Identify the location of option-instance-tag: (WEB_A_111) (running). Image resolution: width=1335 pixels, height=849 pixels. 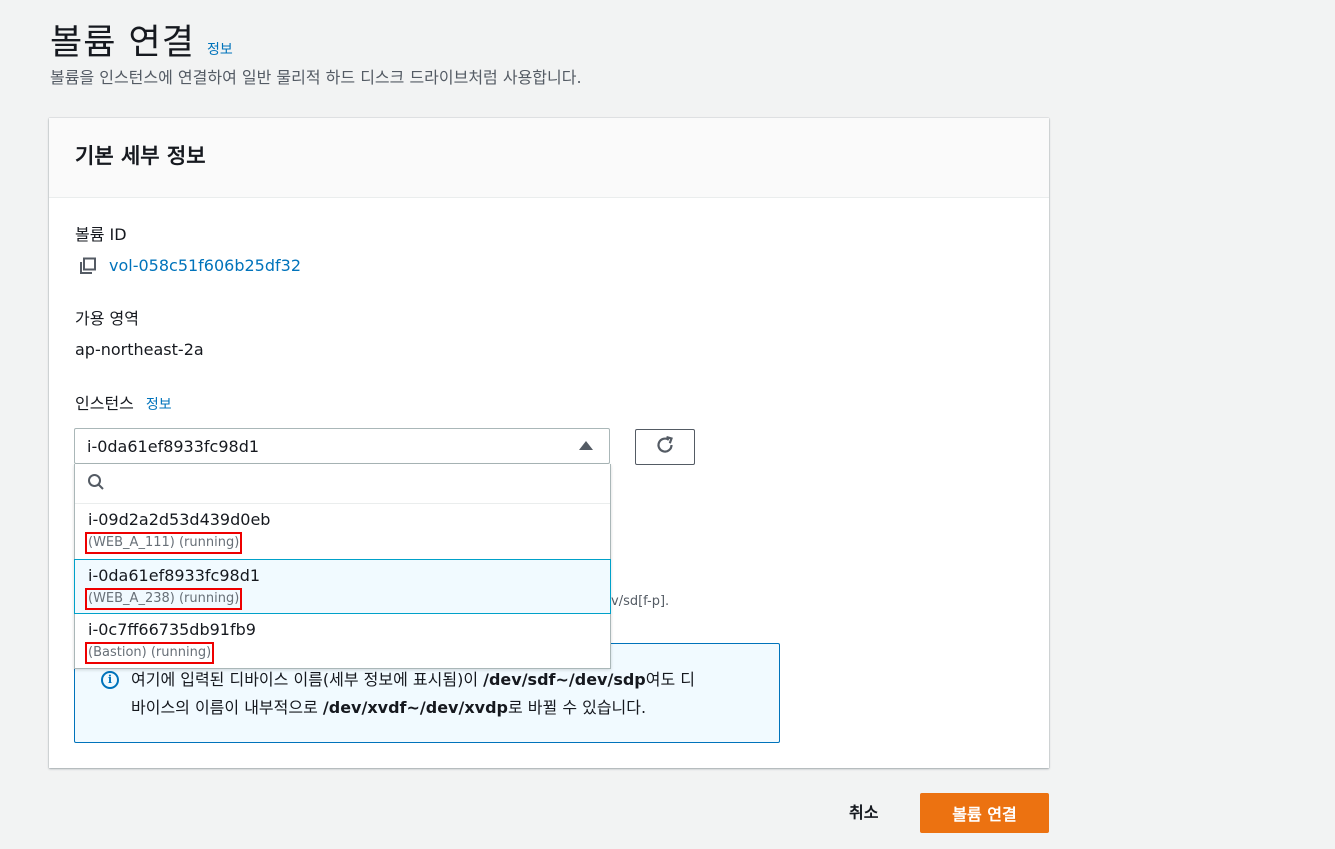
(164, 543).